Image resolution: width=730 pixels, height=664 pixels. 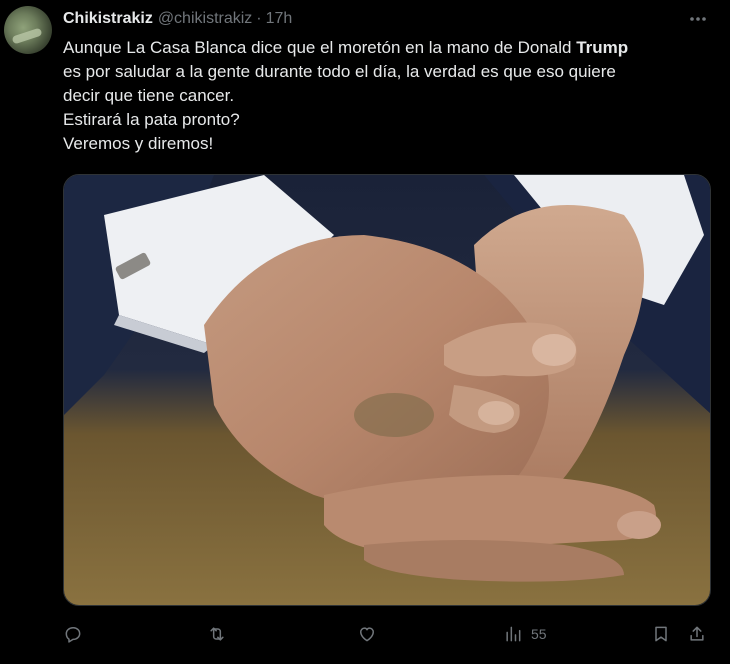 What do you see at coordinates (525, 634) in the screenshot?
I see `views-button: 55` at bounding box center [525, 634].